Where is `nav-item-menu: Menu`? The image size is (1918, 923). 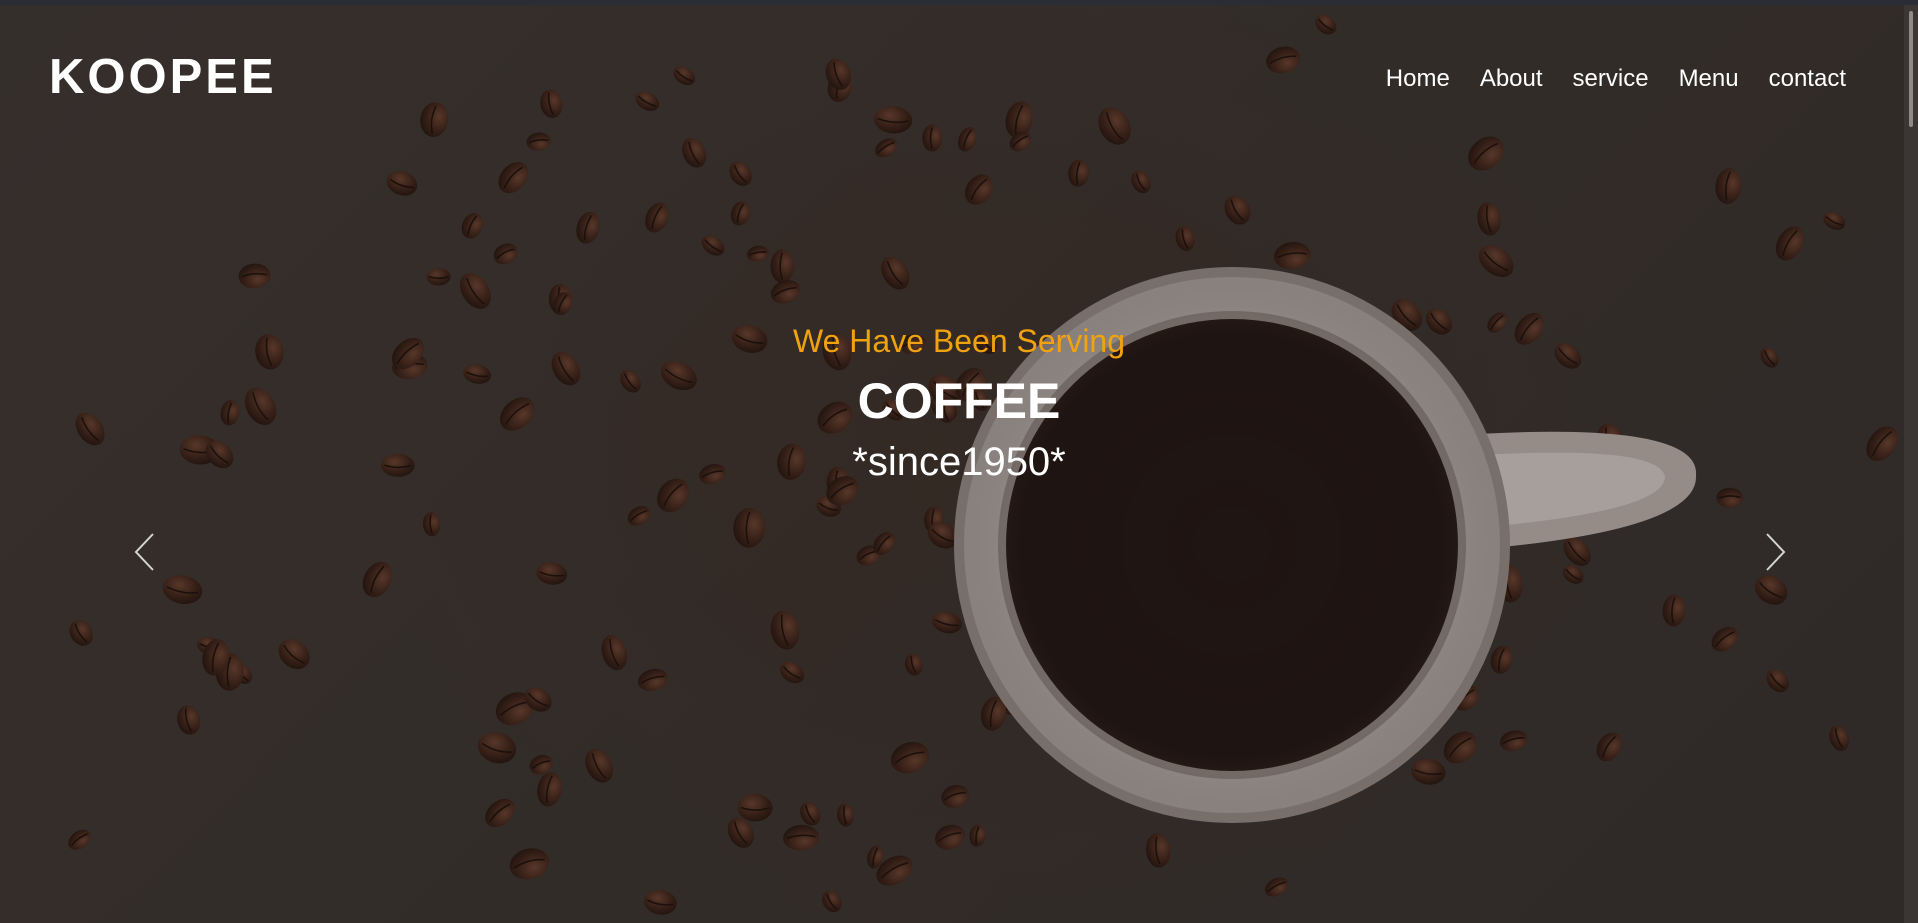
nav-item-menu: Menu is located at coordinates (1709, 79).